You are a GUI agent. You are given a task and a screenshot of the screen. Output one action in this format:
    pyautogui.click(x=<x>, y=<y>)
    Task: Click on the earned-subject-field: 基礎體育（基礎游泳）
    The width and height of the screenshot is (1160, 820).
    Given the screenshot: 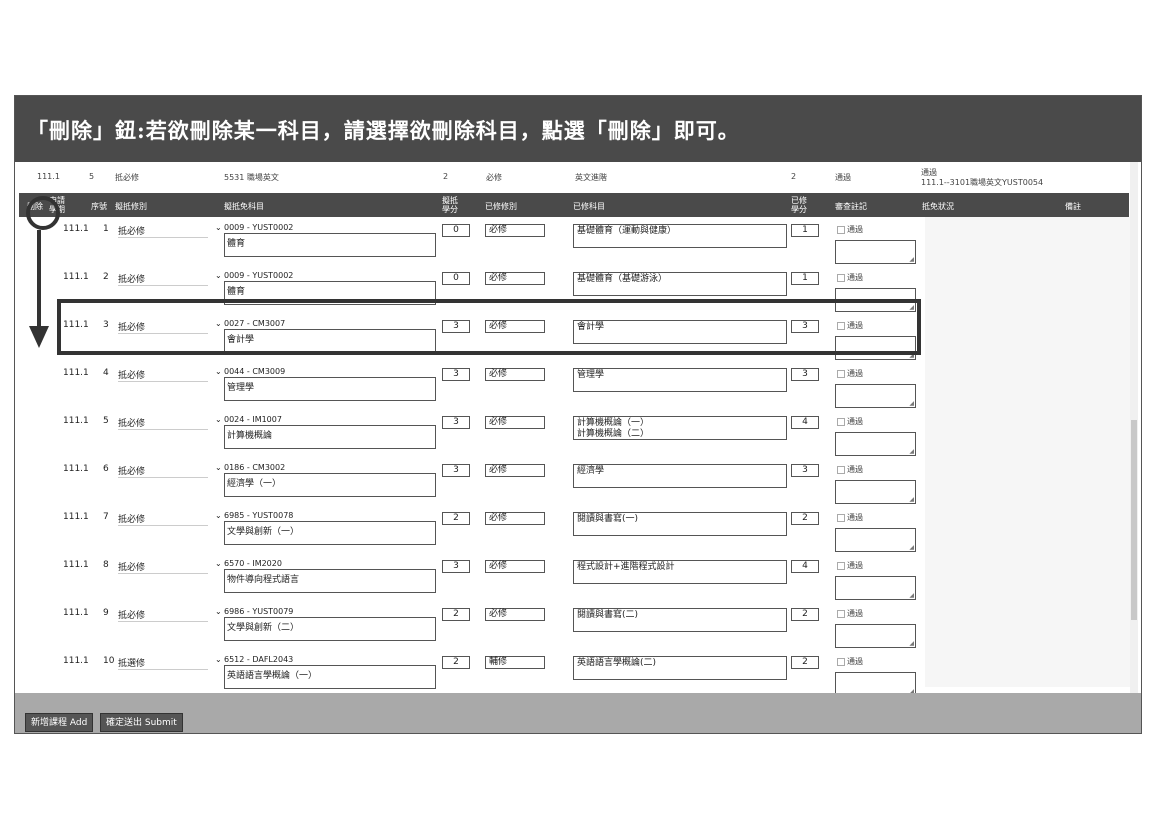 What is the action you would take?
    pyautogui.click(x=680, y=284)
    